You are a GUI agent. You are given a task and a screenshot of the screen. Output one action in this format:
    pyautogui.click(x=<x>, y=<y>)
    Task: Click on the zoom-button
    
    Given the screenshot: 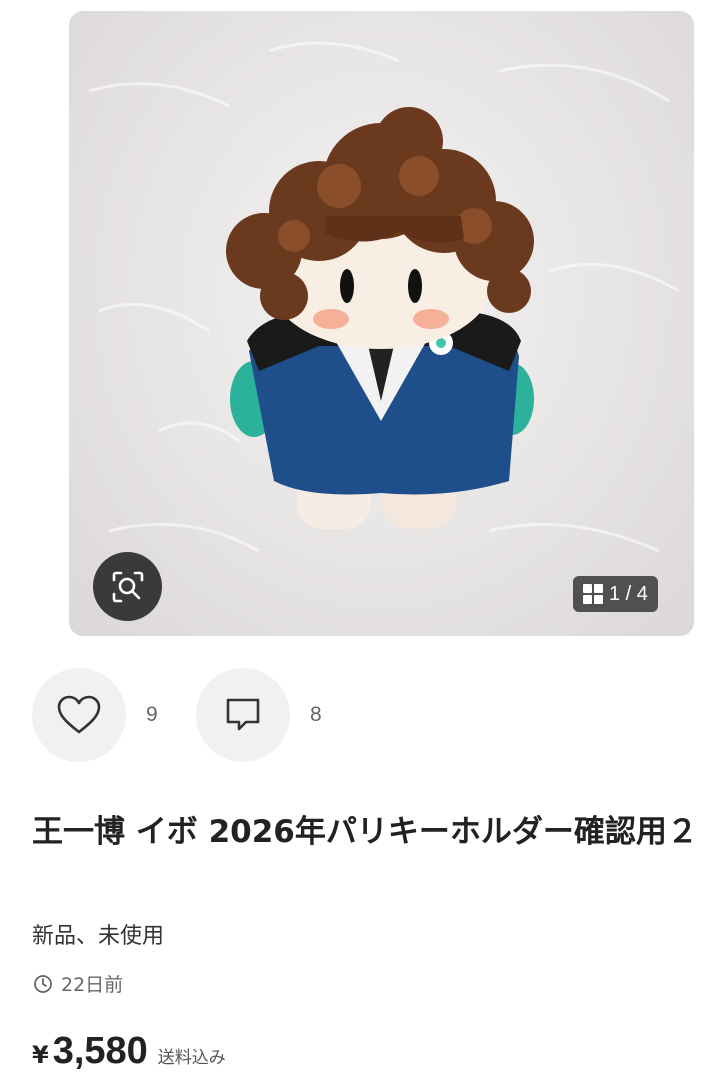 What is the action you would take?
    pyautogui.click(x=127, y=586)
    